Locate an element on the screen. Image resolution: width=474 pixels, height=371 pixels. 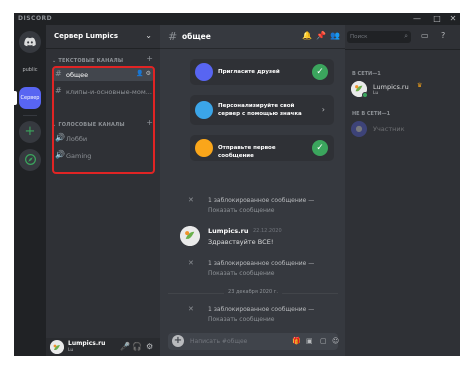
card-label: Пригласите друзей is located at coordinates (249, 72).